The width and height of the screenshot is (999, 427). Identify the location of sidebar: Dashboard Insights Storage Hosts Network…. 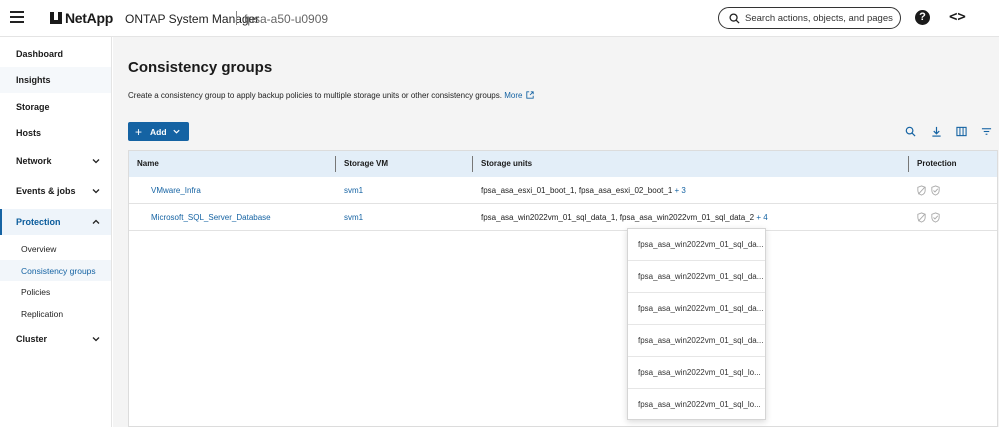
(56, 232).